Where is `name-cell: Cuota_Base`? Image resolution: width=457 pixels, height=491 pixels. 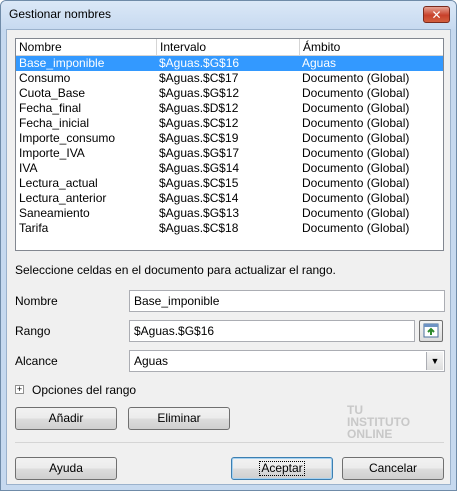
name-cell: Cuota_Base is located at coordinates (52, 93).